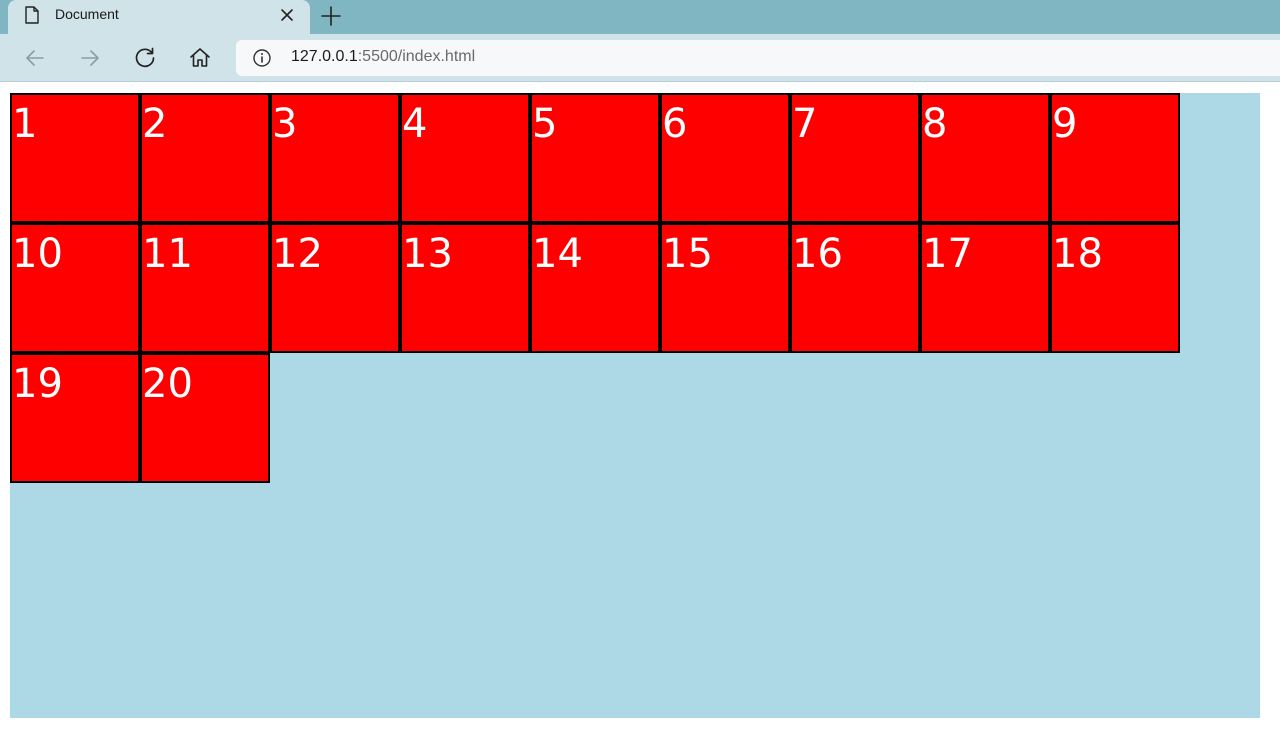 Image resolution: width=1280 pixels, height=740 pixels. I want to click on box-item: 6, so click(725, 158).